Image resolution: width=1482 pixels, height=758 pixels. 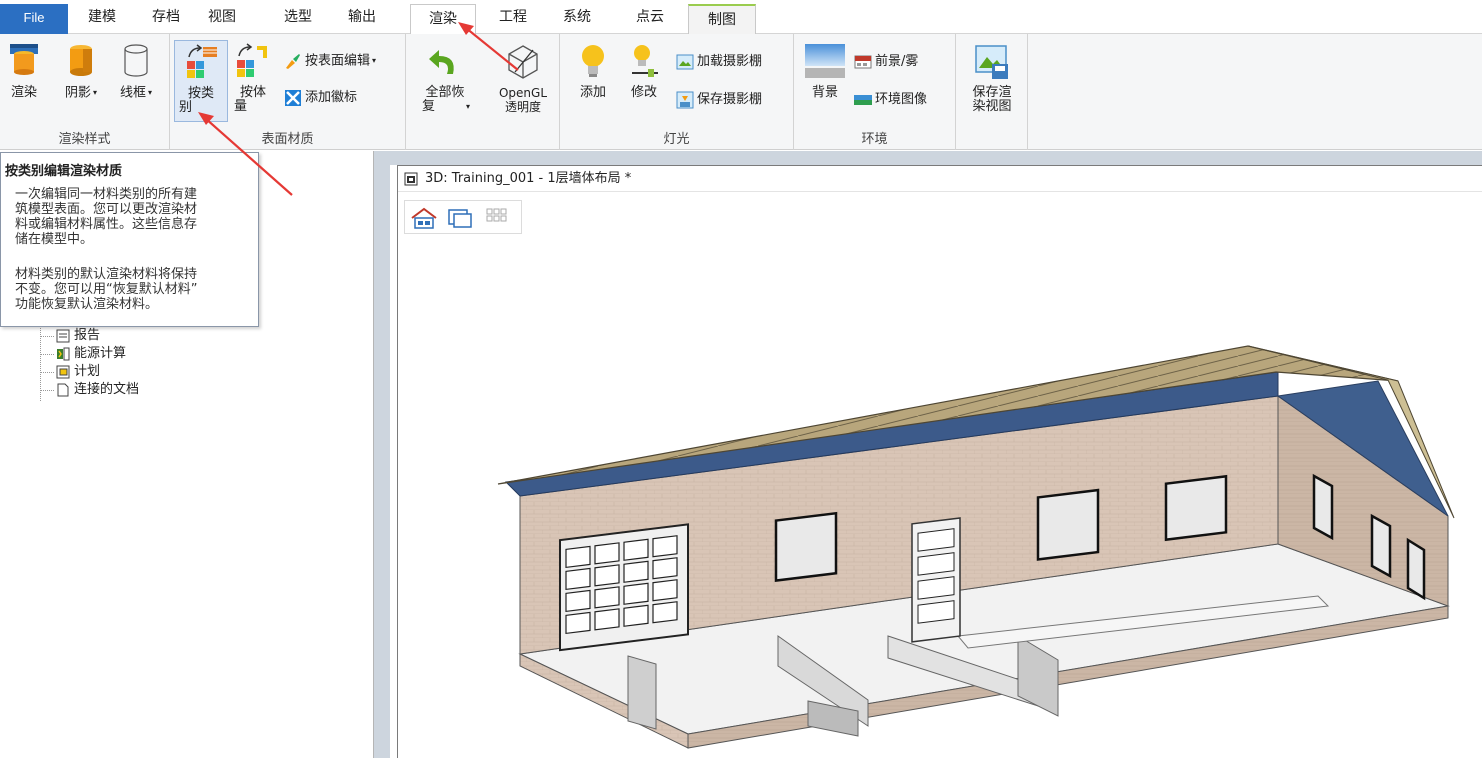 I want to click on modify-light-button: 修改, so click(x=644, y=71).